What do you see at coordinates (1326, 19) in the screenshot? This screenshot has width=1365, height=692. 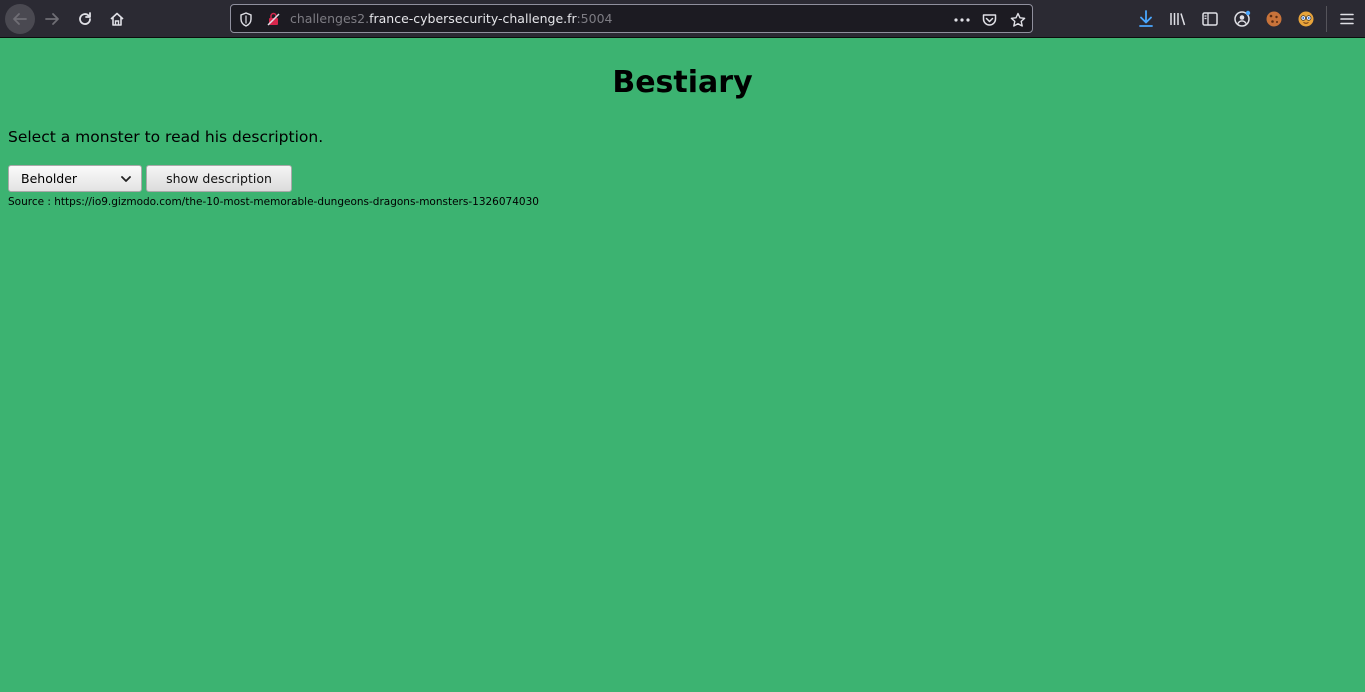 I see `toolbar-separator` at bounding box center [1326, 19].